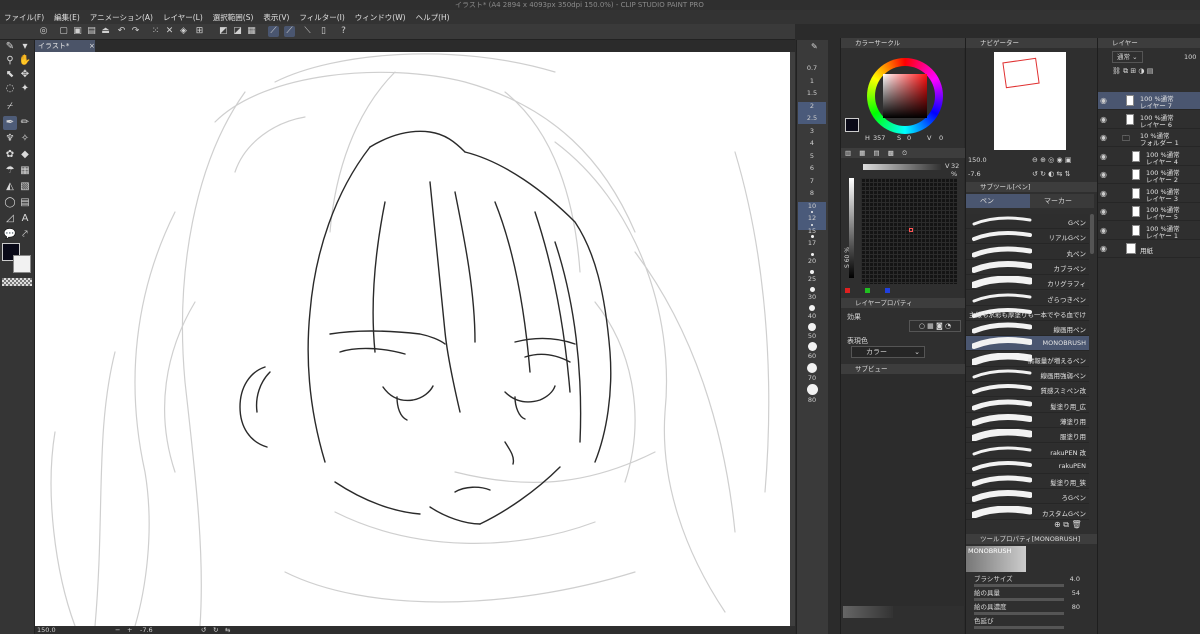 The height and width of the screenshot is (634, 1200). I want to click on eyedropper-icon: ⌿, so click(10, 107).